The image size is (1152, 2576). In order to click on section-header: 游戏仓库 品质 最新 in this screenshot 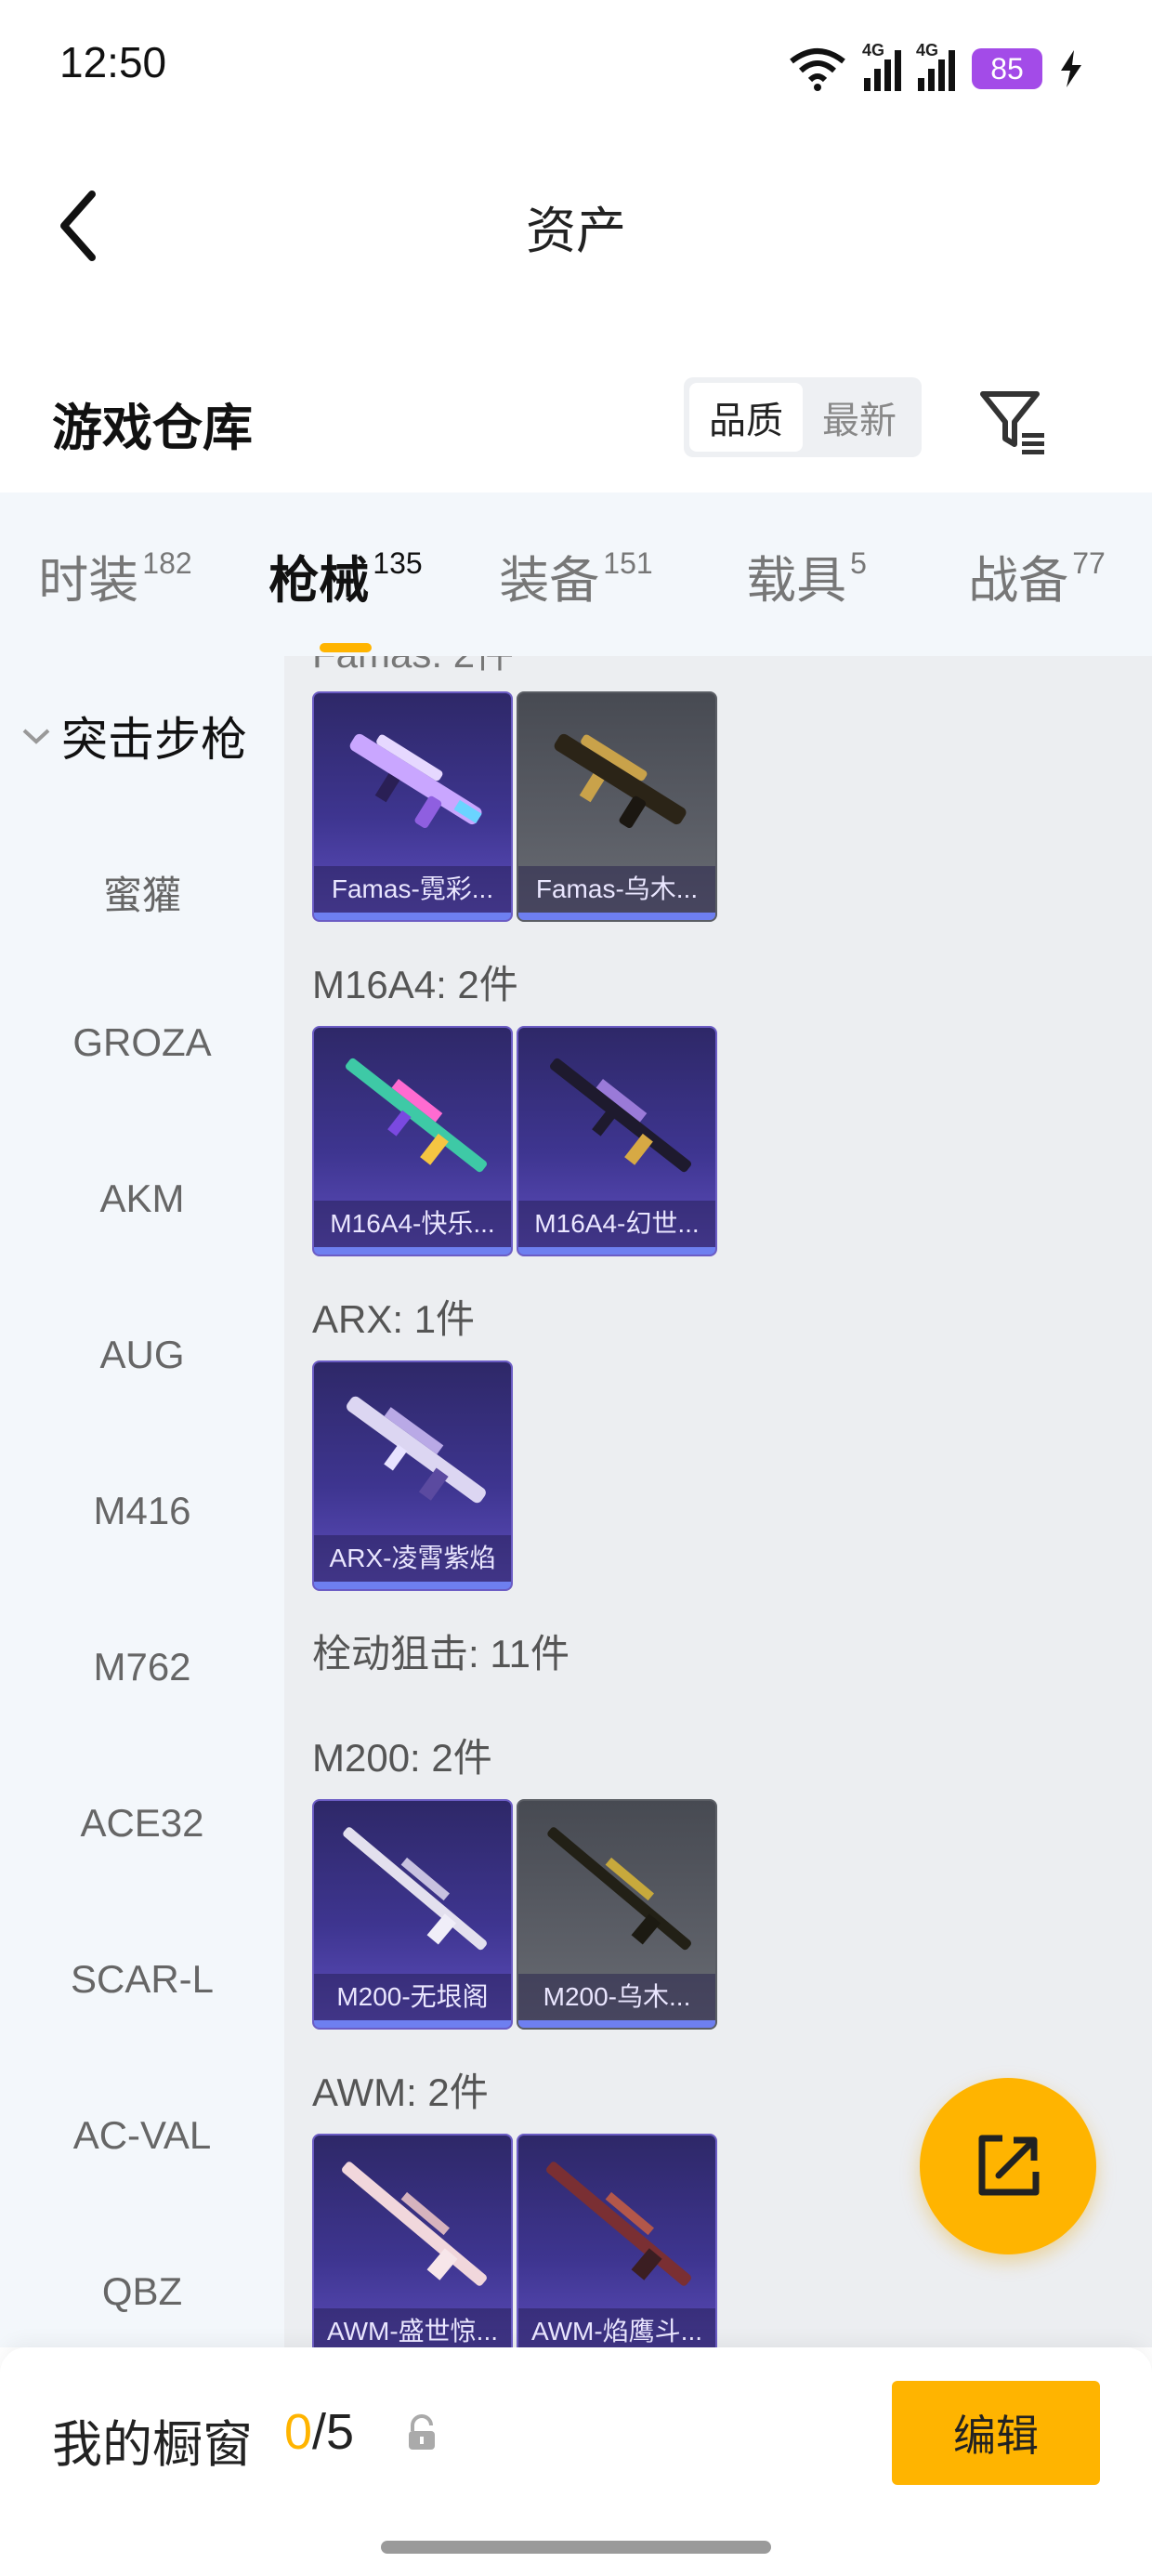, I will do `click(576, 422)`.